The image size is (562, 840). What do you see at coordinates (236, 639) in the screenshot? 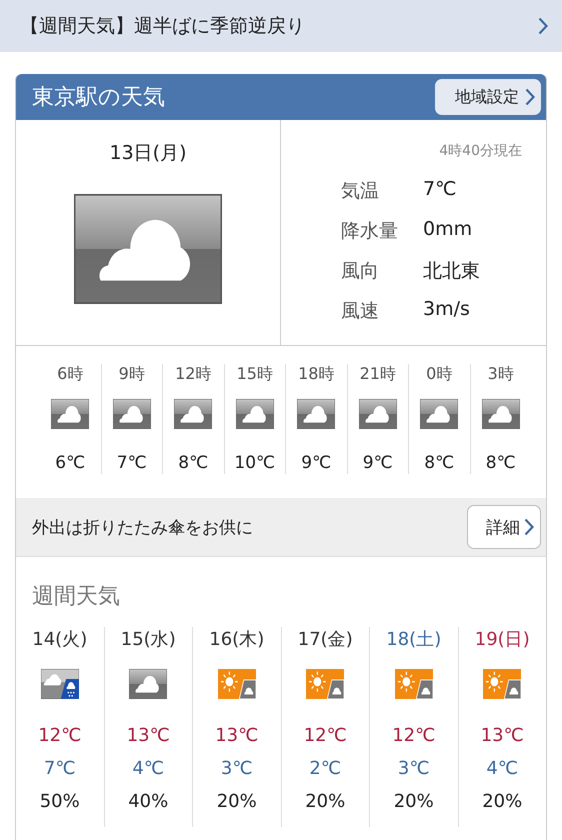
I see `day-label: 16(木)` at bounding box center [236, 639].